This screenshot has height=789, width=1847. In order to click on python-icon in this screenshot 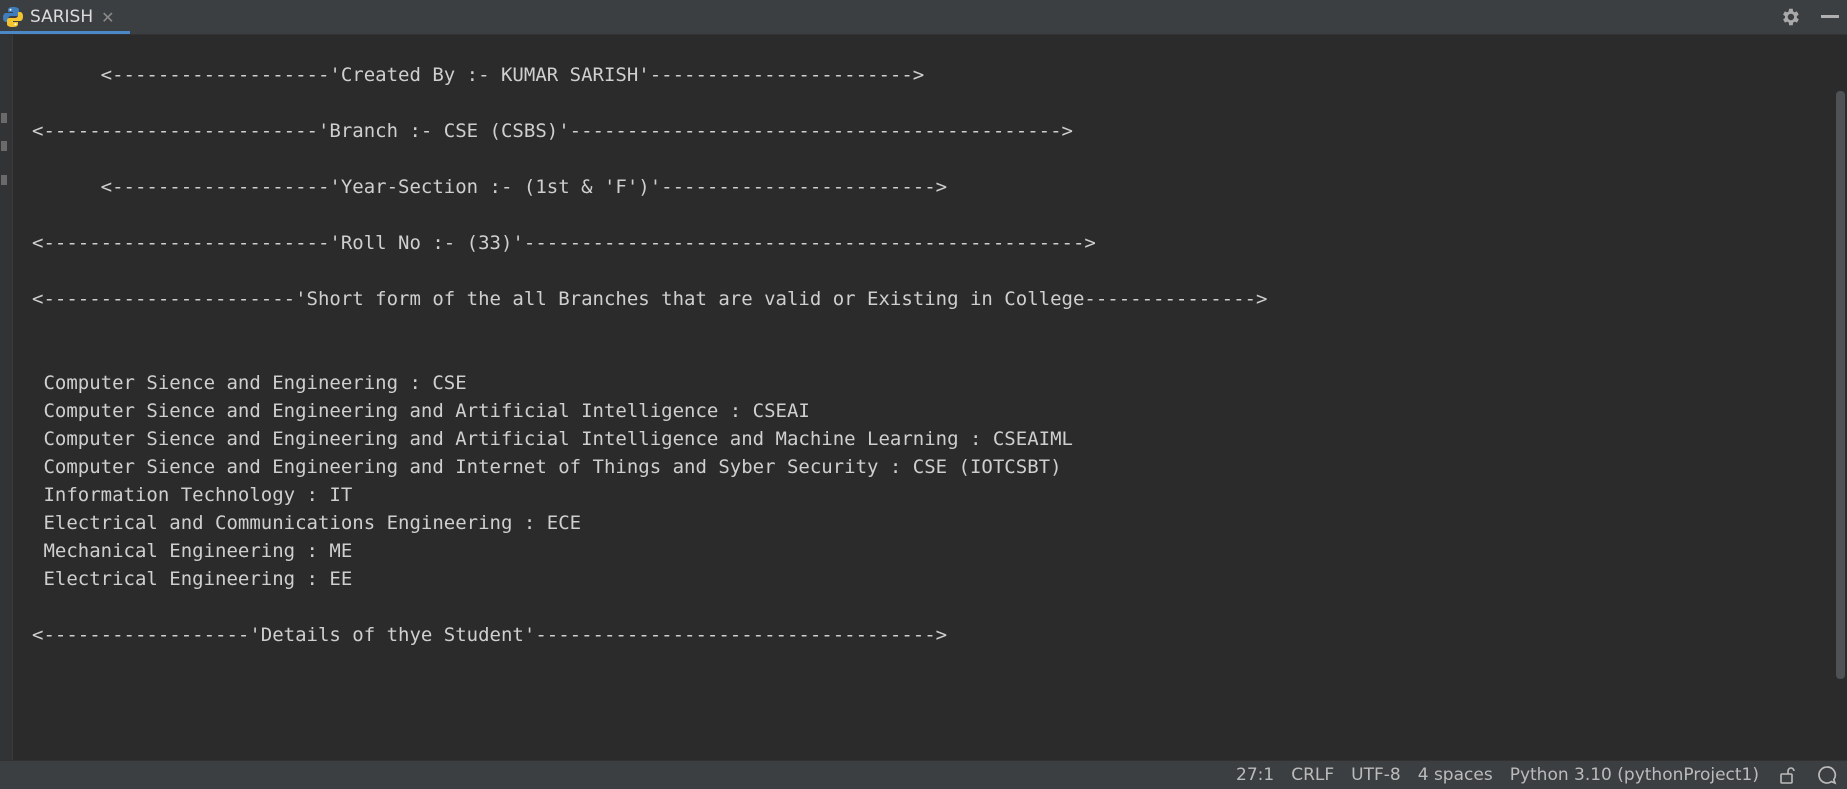, I will do `click(13, 17)`.